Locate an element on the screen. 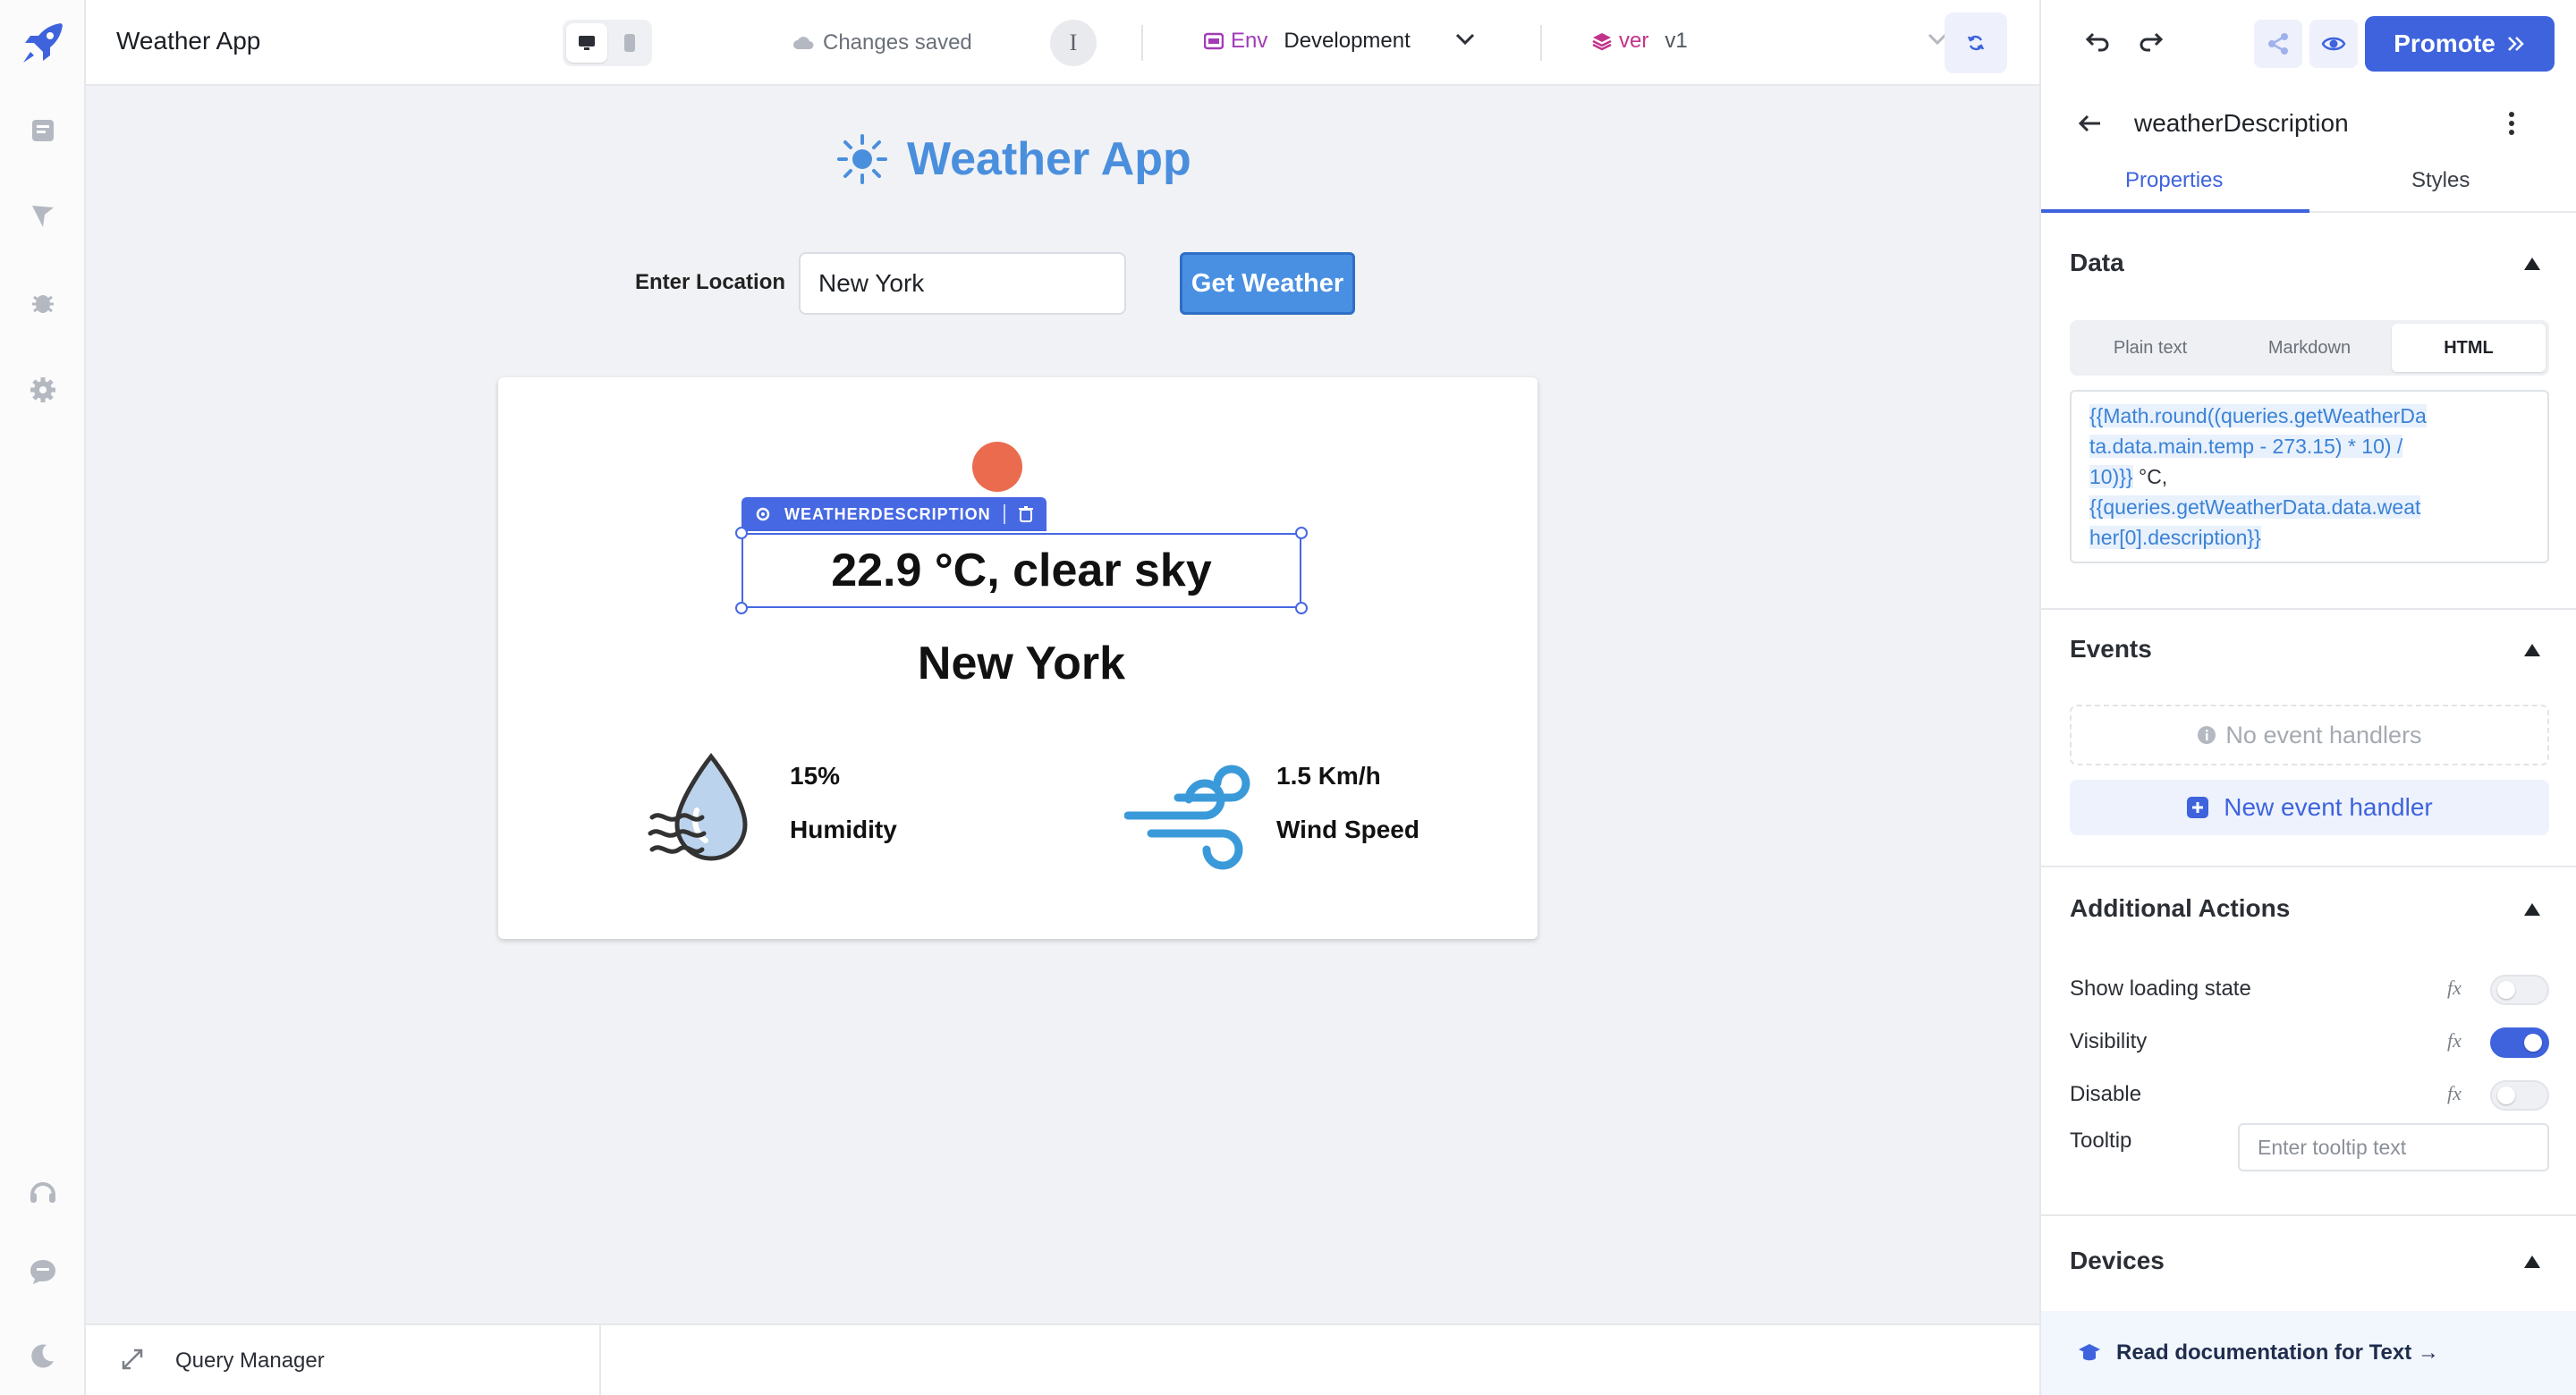  info-button: I is located at coordinates (1073, 43).